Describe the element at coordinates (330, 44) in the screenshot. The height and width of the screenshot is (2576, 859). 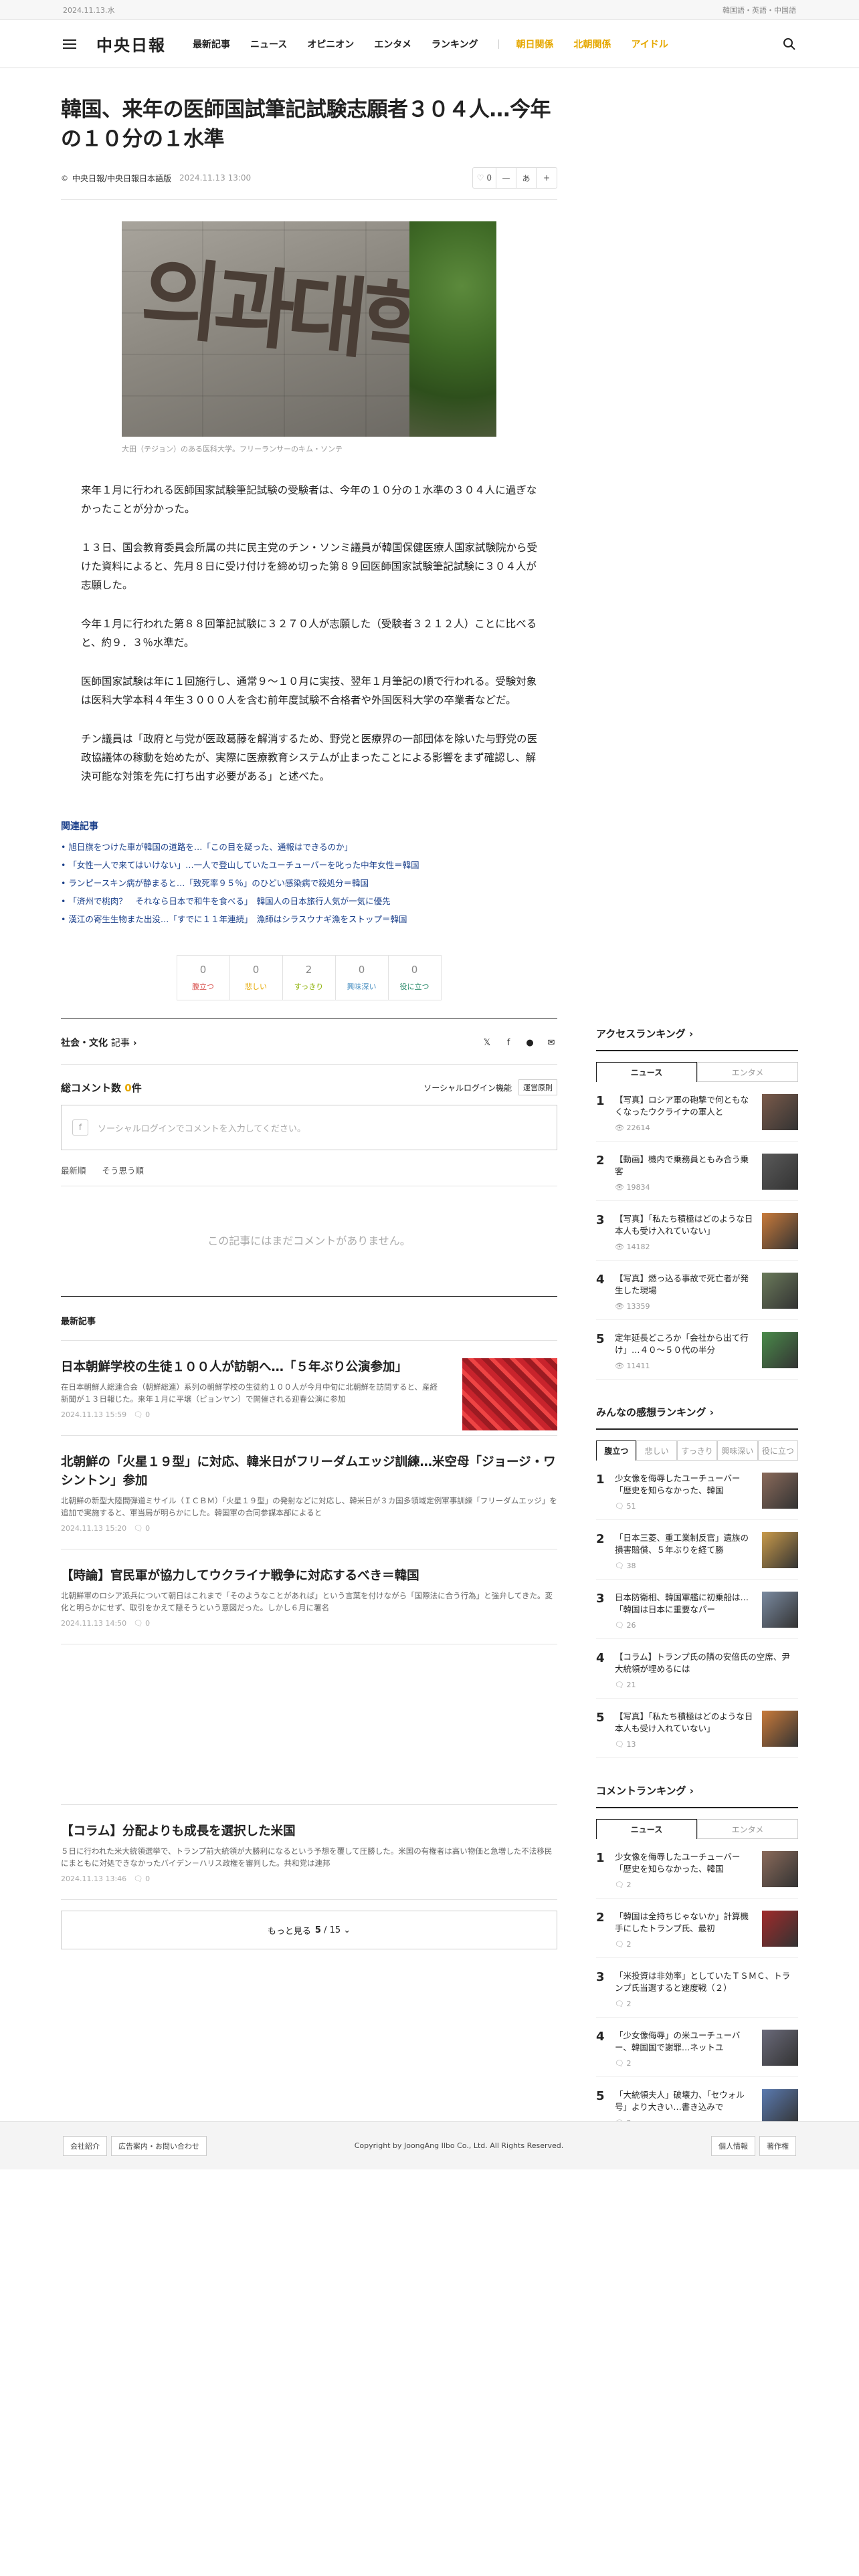
I see `nav-opinion: オピニオン` at that location.